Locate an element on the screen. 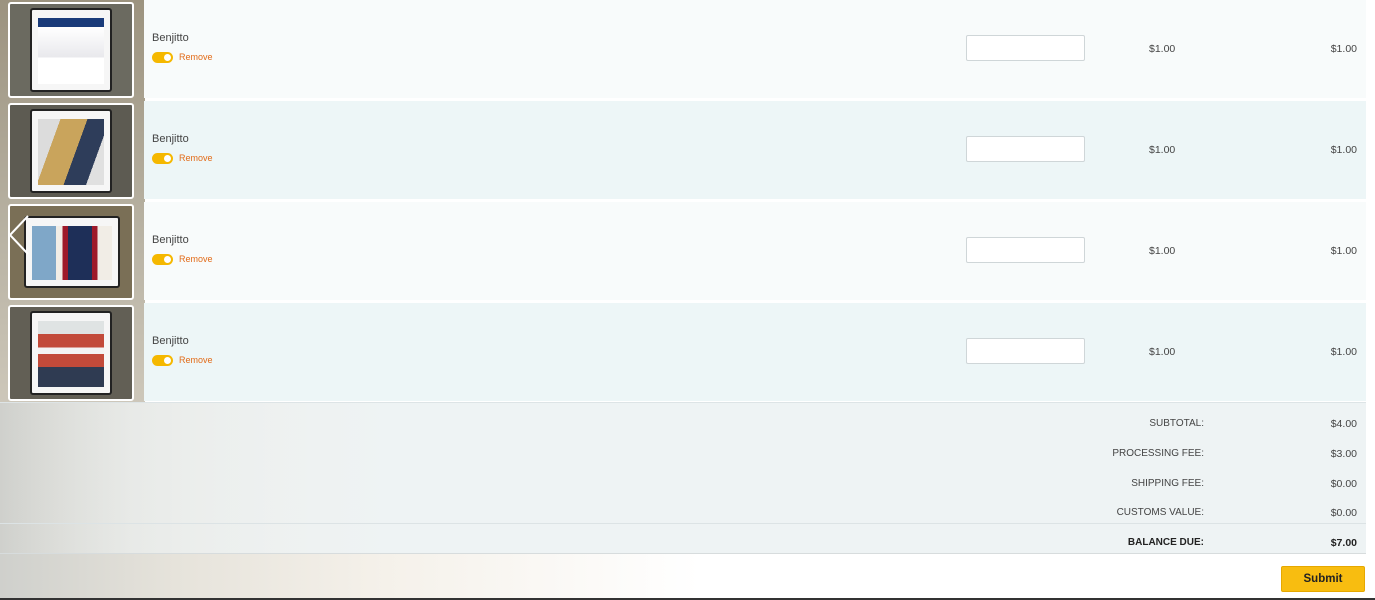 The height and width of the screenshot is (600, 1375). balance-due-value: $7.00 is located at coordinates (1343, 543).